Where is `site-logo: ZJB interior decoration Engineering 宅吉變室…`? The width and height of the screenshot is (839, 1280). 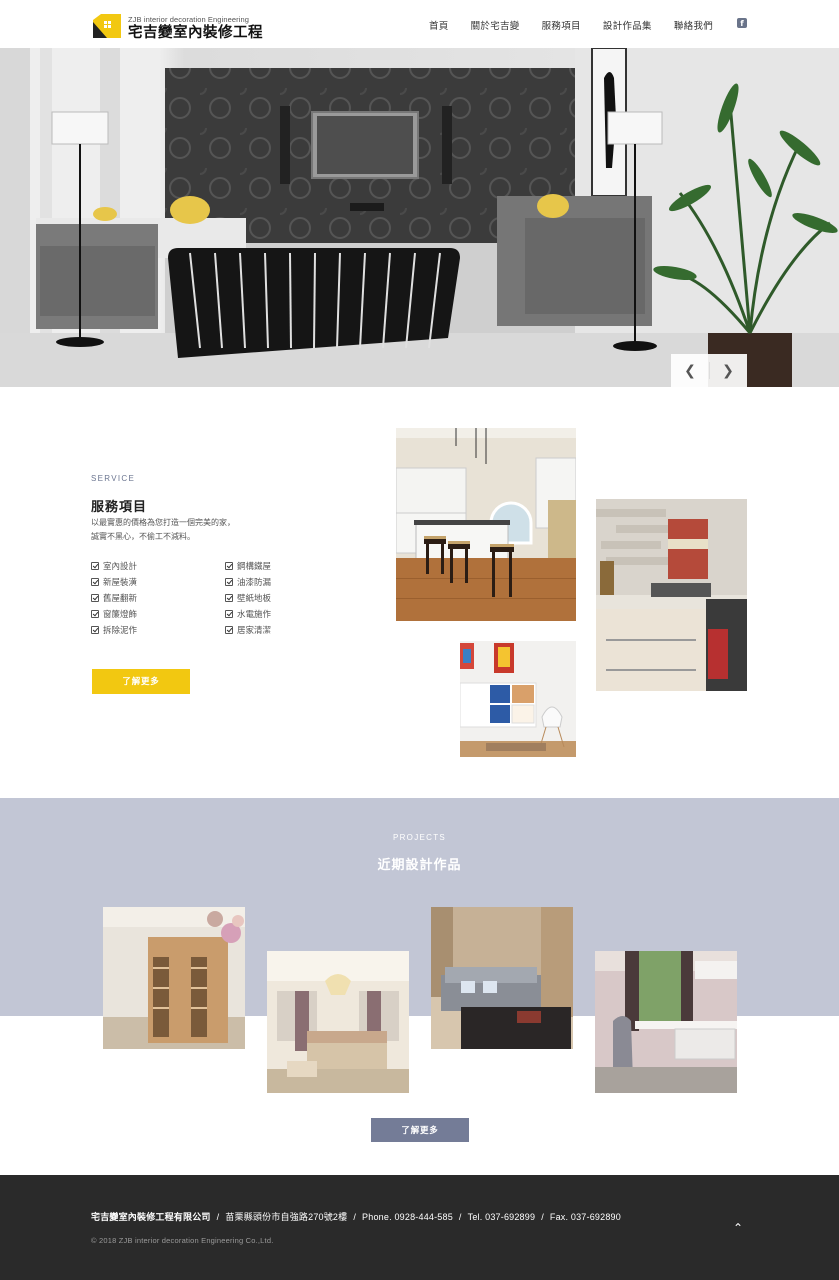
site-logo: ZJB interior decoration Engineering 宅吉變室… is located at coordinates (177, 25).